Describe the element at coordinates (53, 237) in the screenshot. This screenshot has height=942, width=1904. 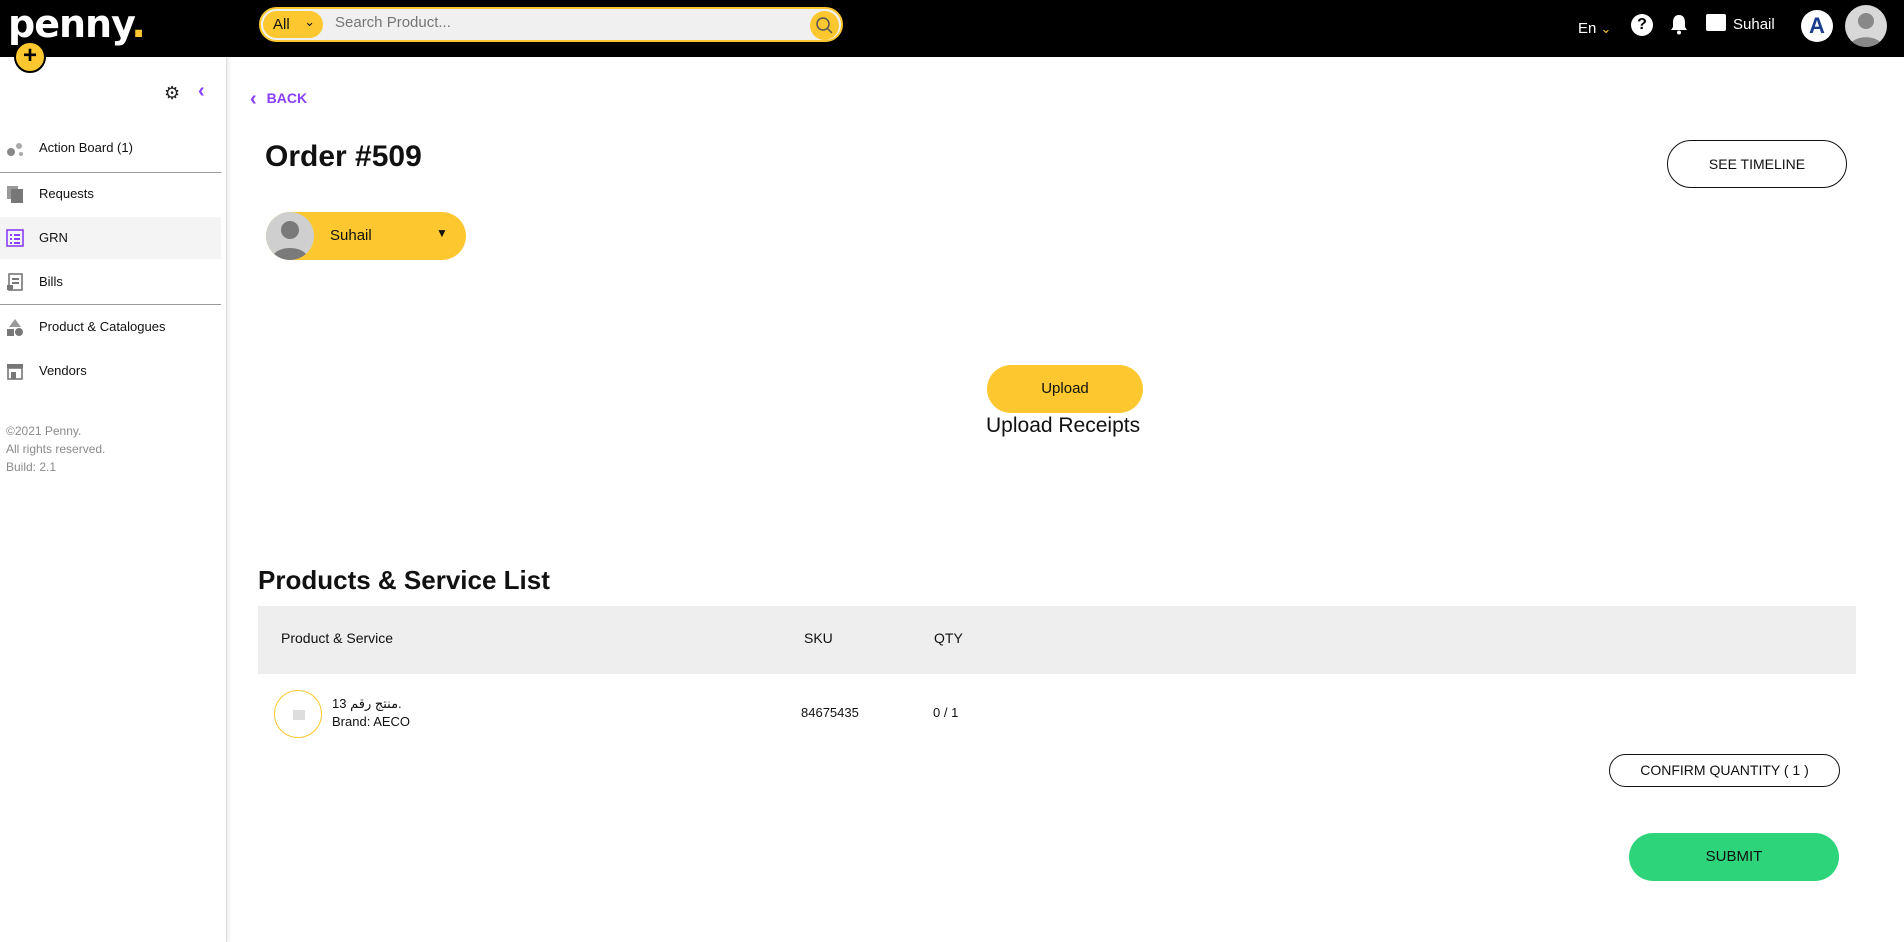
I see `sidebar-item-label: GRN` at that location.